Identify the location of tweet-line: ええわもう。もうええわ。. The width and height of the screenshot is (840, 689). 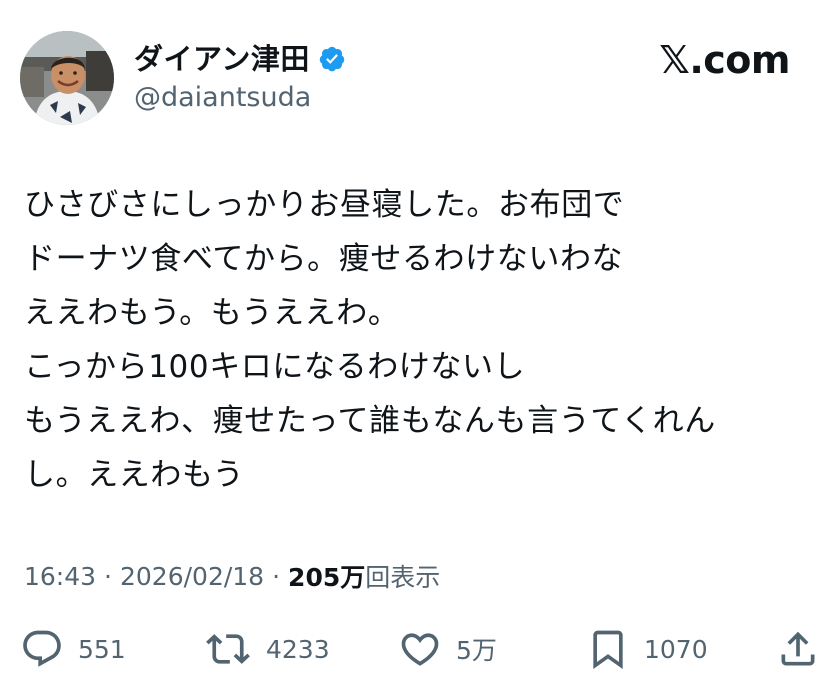
(212, 313).